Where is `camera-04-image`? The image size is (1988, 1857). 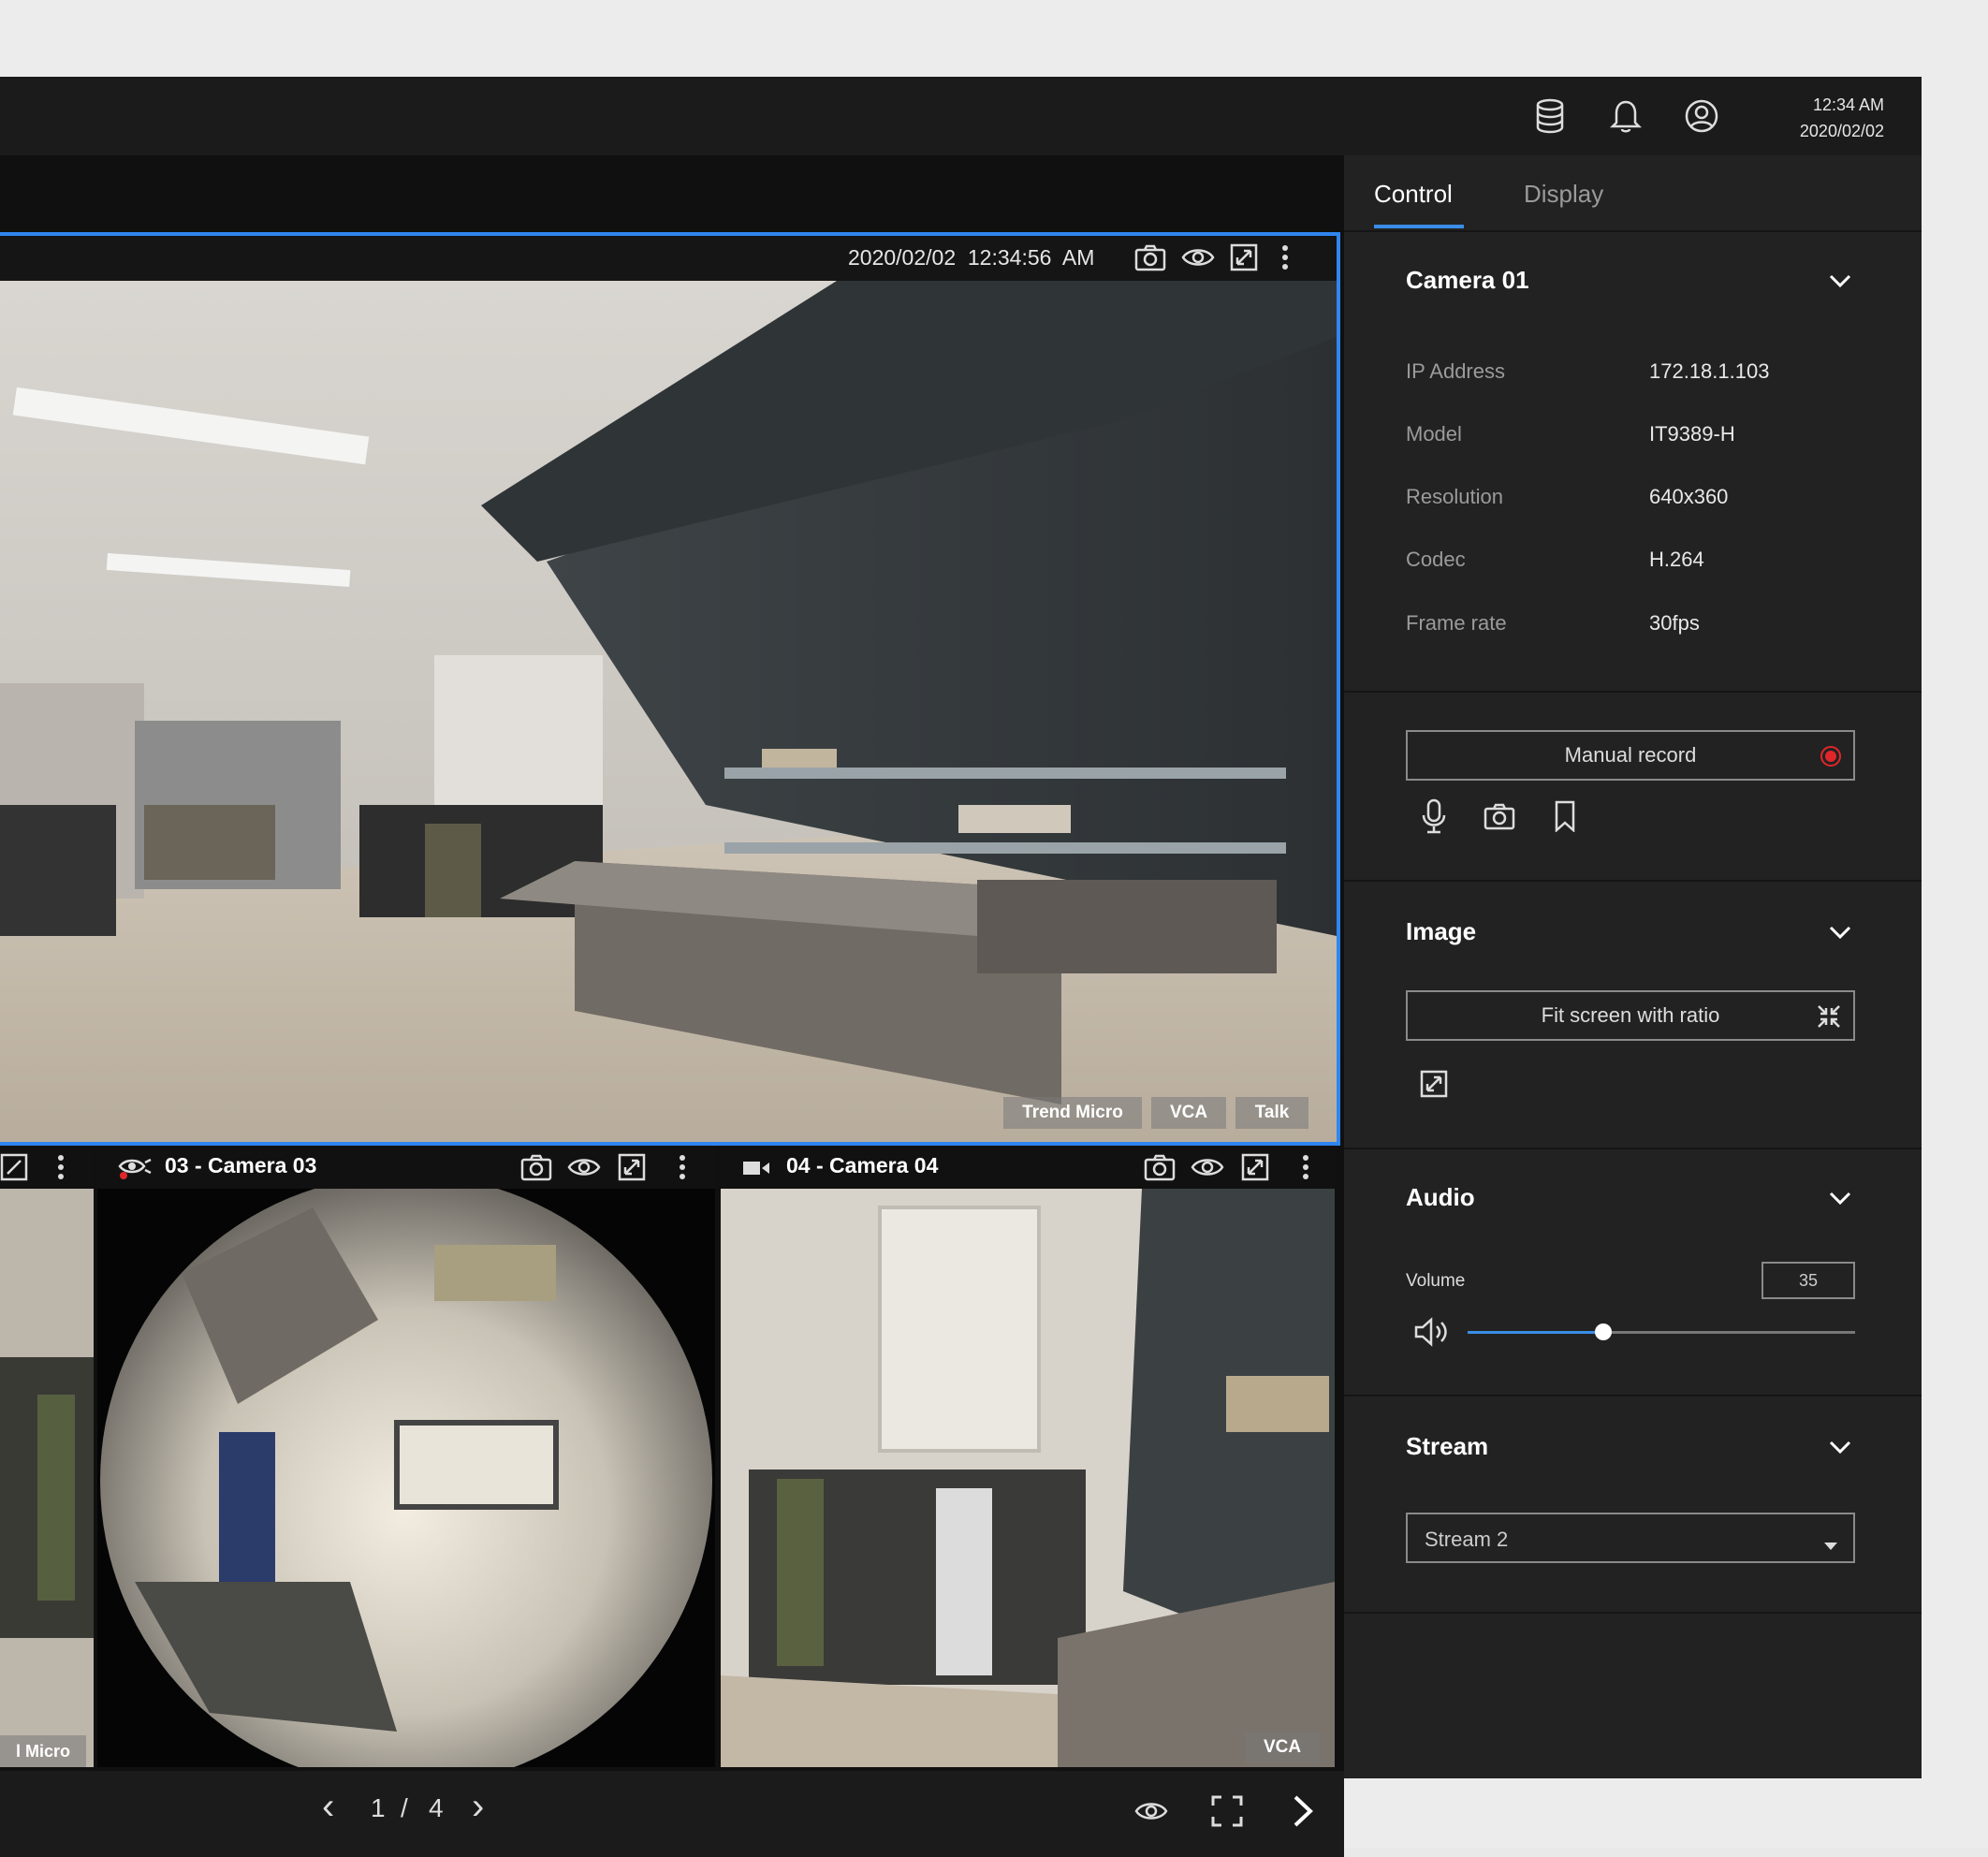 camera-04-image is located at coordinates (1028, 1478).